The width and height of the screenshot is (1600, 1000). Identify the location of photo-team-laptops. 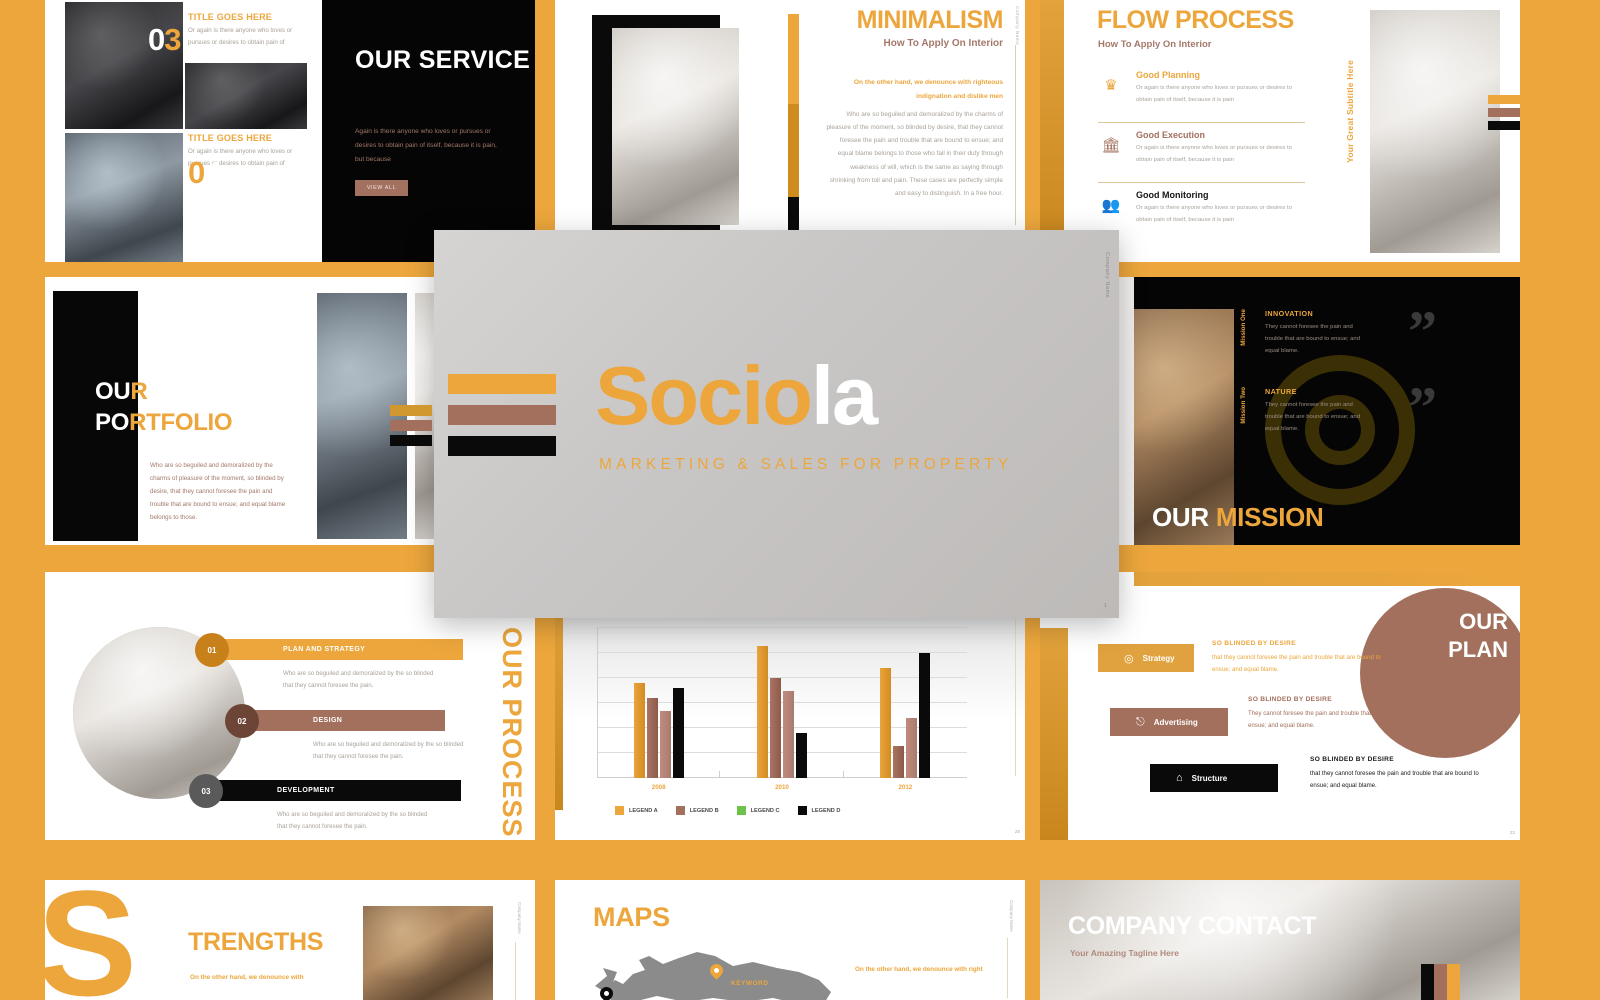
(124, 197).